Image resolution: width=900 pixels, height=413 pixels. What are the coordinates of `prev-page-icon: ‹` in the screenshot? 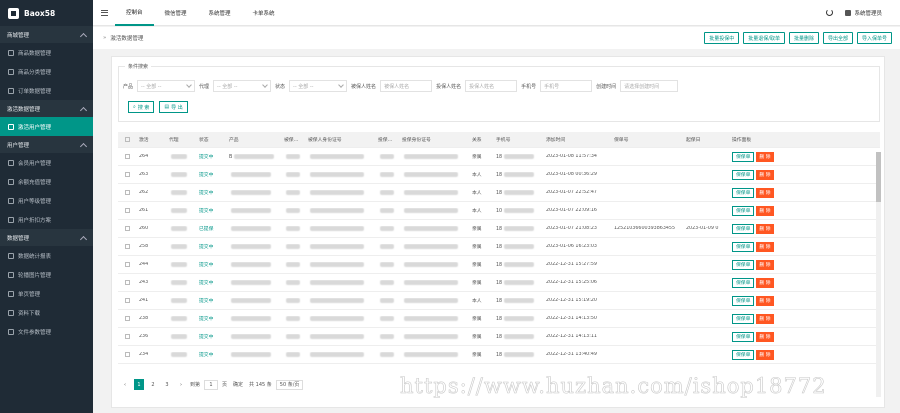 It's located at (125, 384).